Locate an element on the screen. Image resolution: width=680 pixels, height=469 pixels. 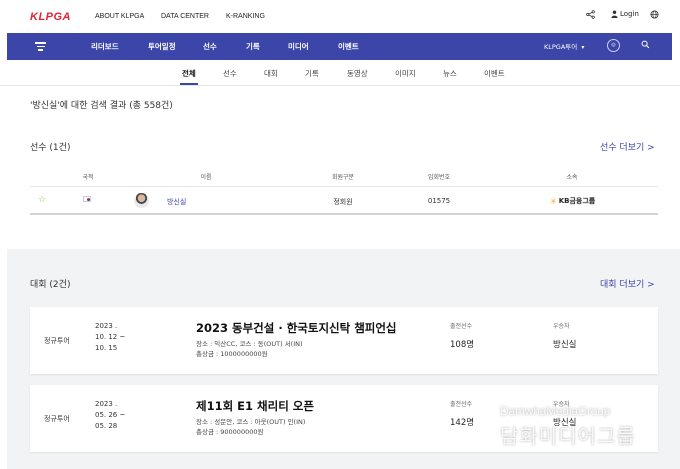
col-name: 이름 is located at coordinates (206, 177).